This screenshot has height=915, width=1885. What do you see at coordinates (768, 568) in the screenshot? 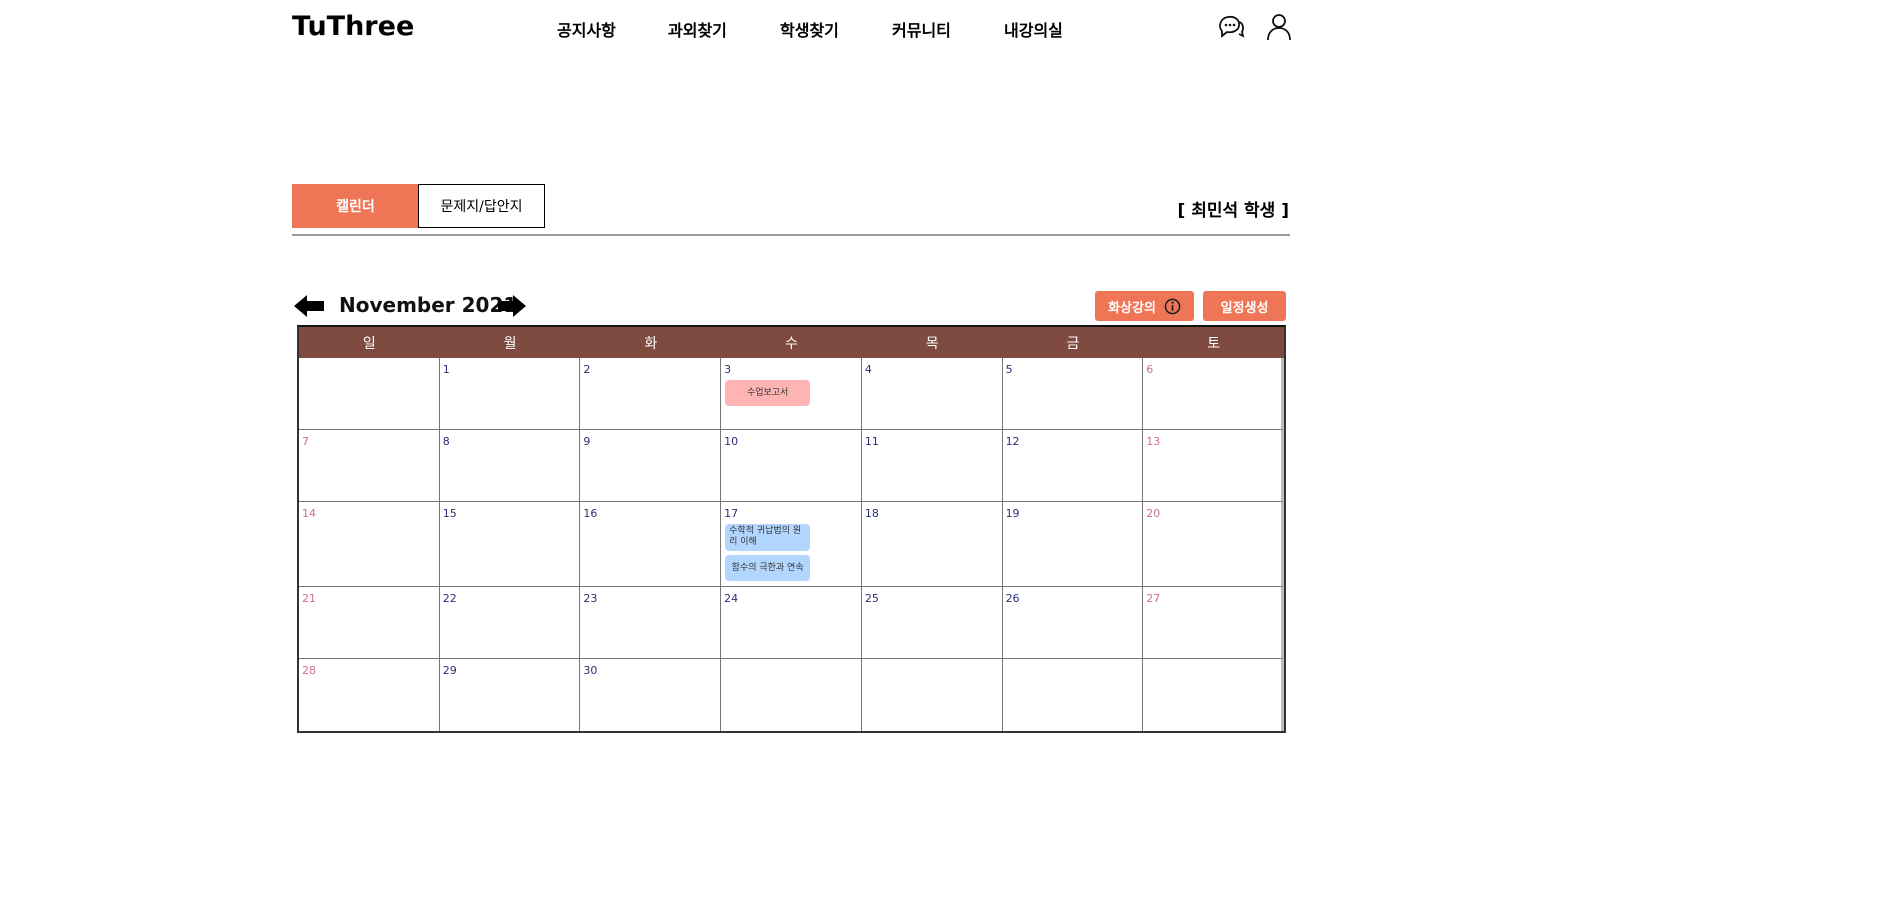
I see `event-lesson: 함수의 극한과 연속` at bounding box center [768, 568].